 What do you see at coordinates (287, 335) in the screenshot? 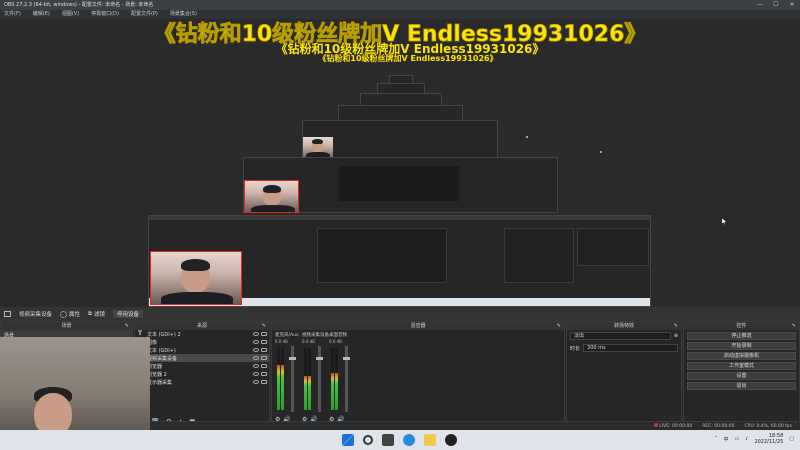
I see `channel-name: 麦克风/Aux` at bounding box center [287, 335].